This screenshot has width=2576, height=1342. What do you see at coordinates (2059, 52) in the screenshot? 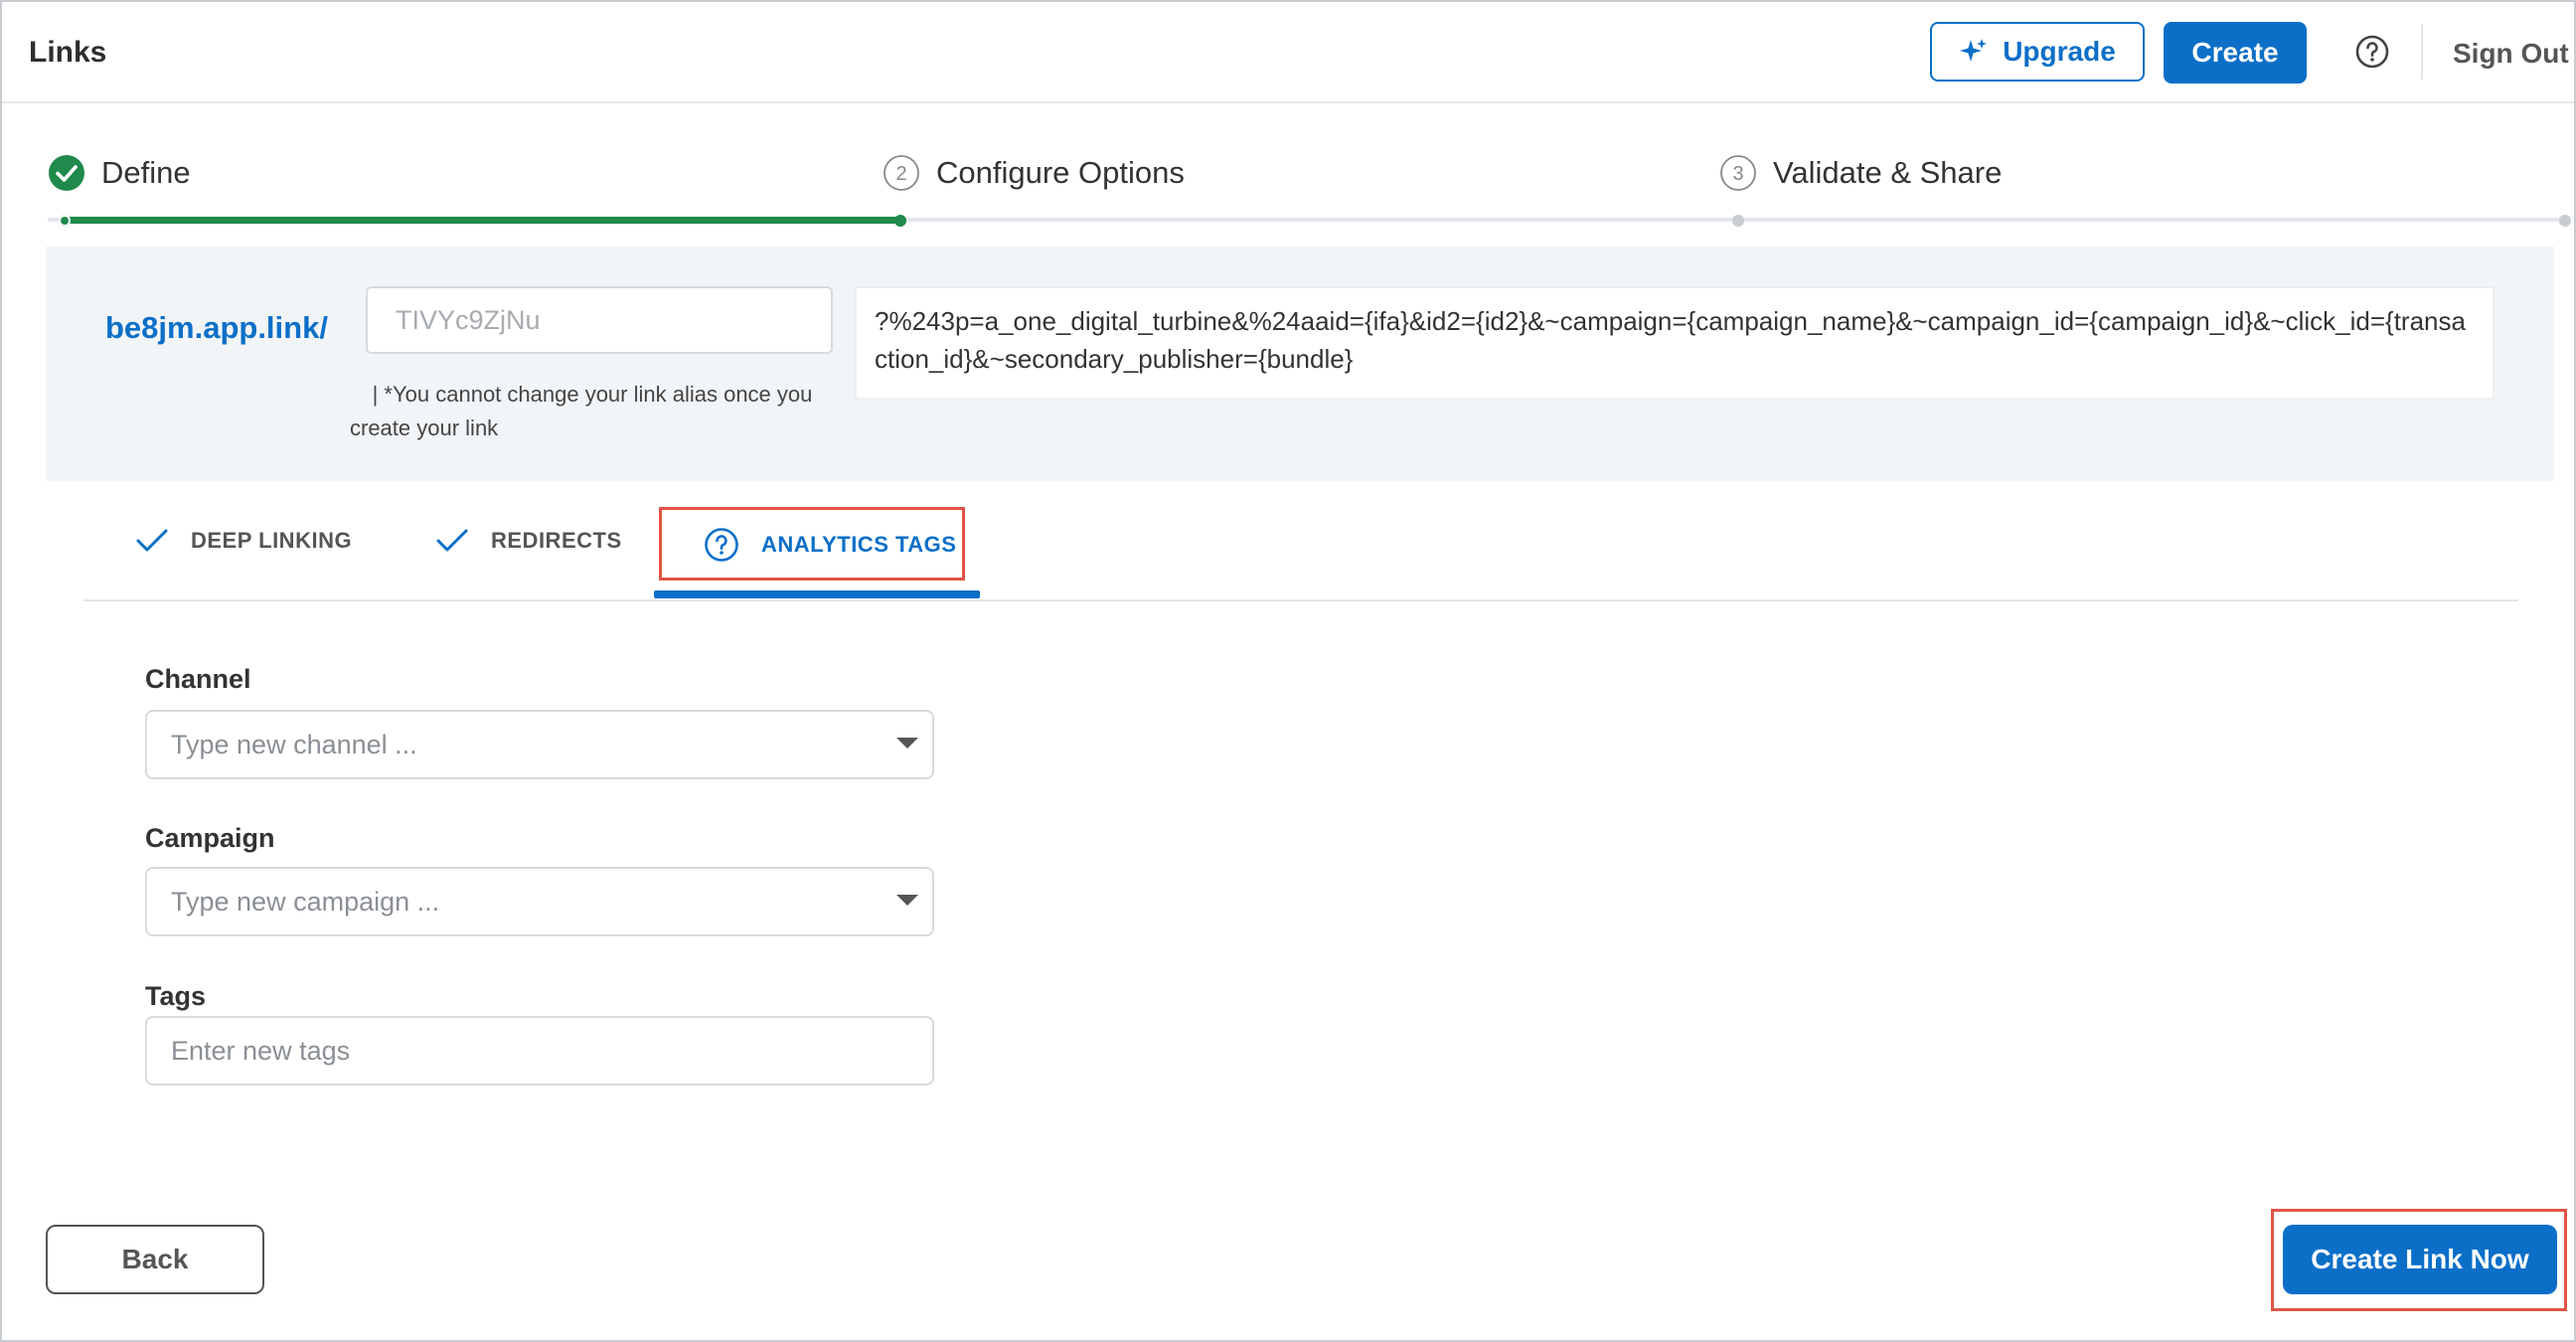
I see `upgrade-label: Upgrade` at bounding box center [2059, 52].